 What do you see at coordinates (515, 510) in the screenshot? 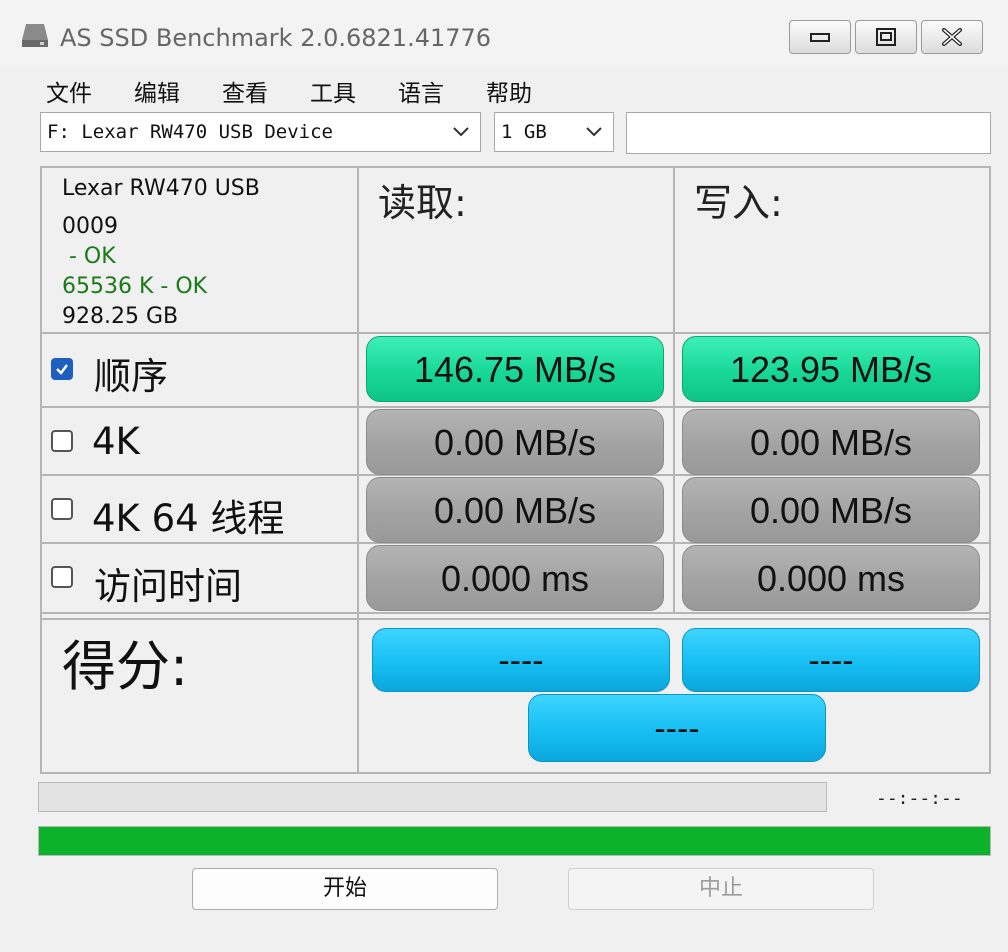
I see `4k-64-thread-read-result: 0.00 MB/s` at bounding box center [515, 510].